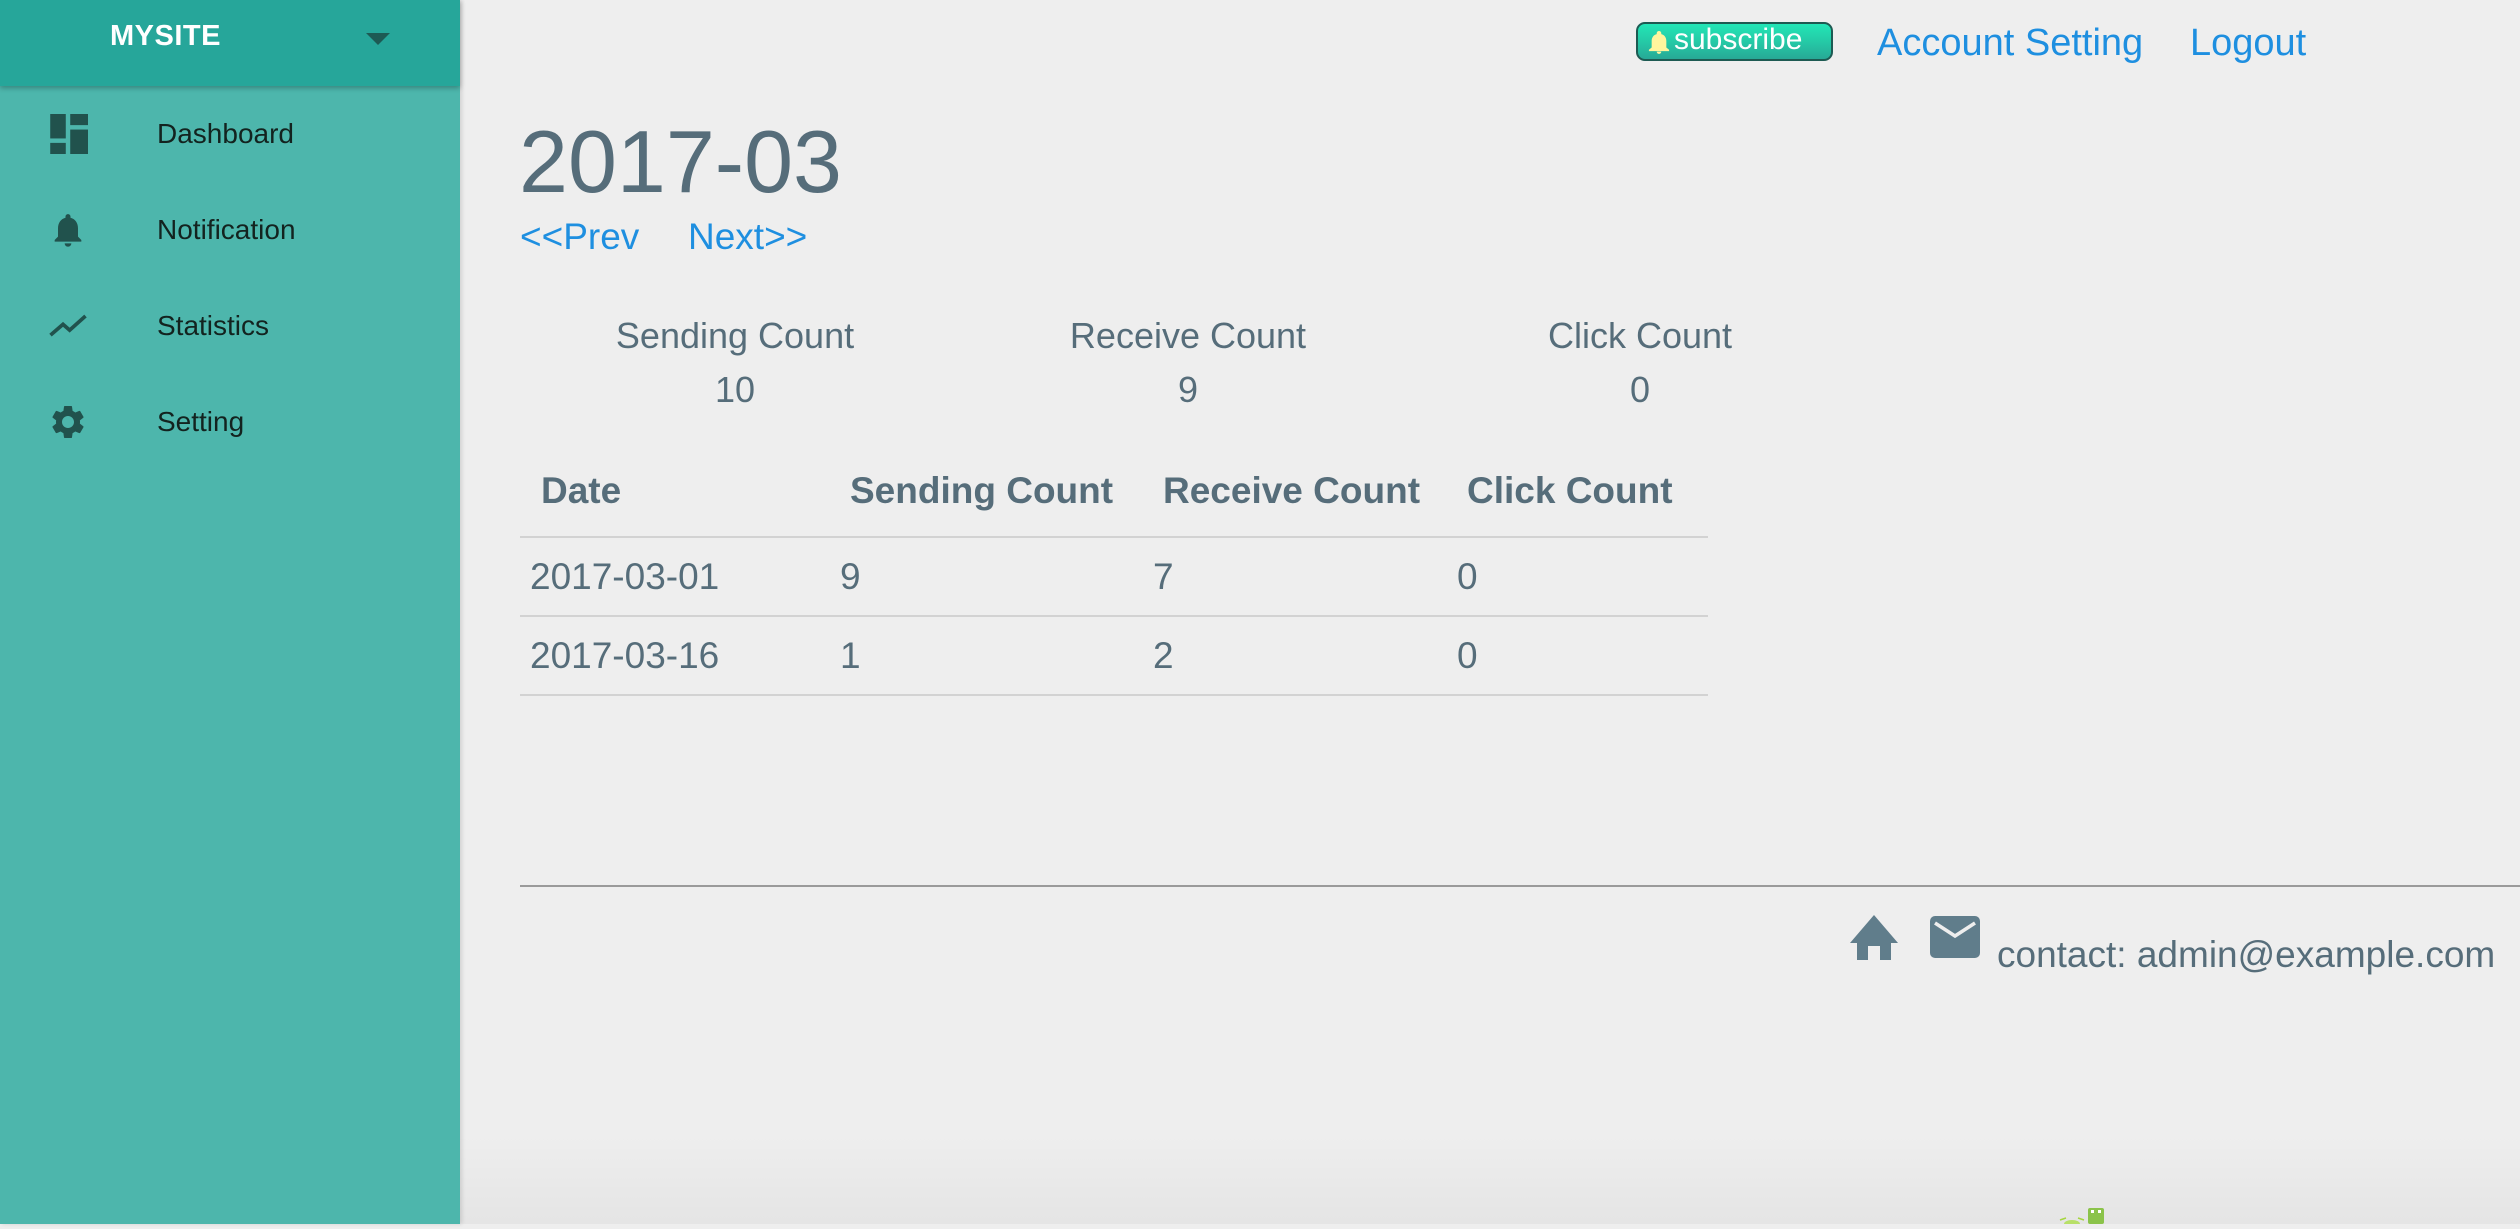 The image size is (2520, 1229). I want to click on sidebar-item-notification: Notification, so click(230, 230).